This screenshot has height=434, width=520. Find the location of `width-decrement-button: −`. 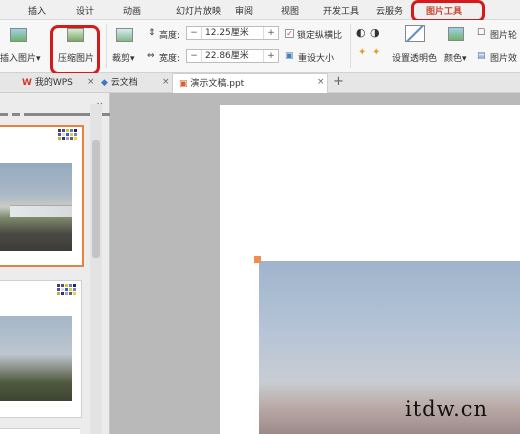

width-decrement-button: − is located at coordinates (194, 56).